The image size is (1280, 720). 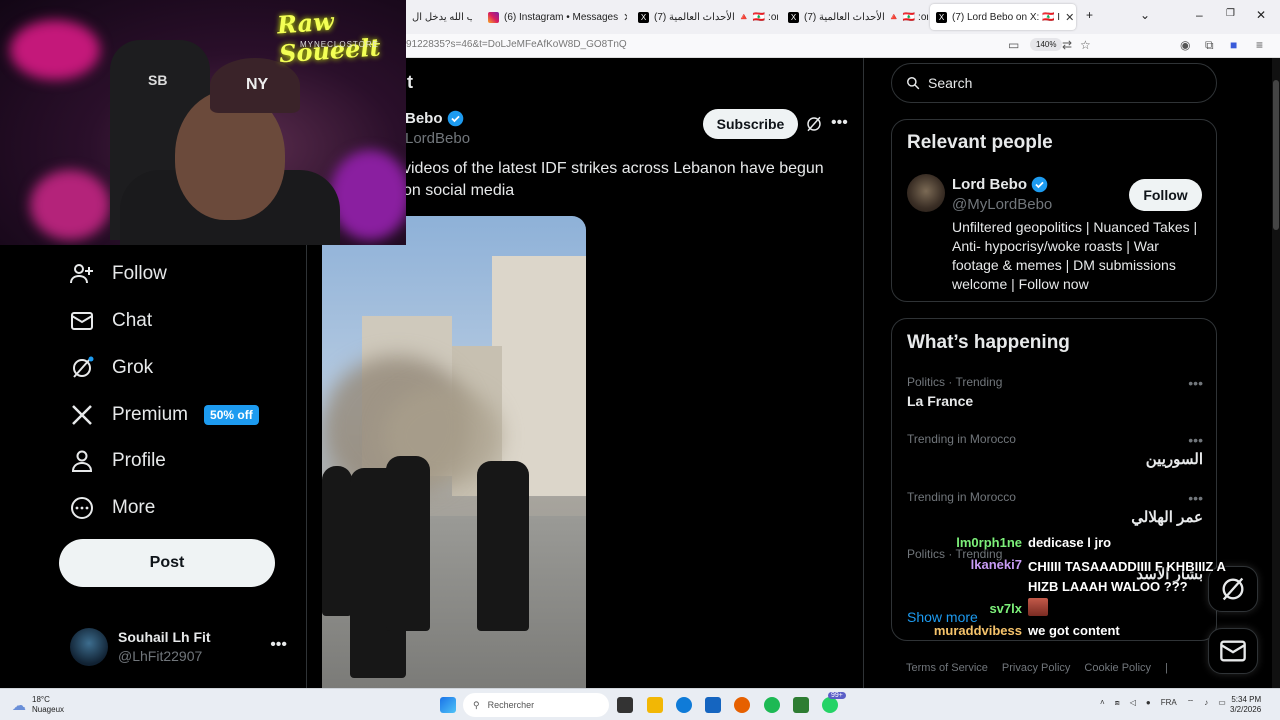 I want to click on clock: 5:34 PM 3/2/2026, so click(x=1245, y=705).